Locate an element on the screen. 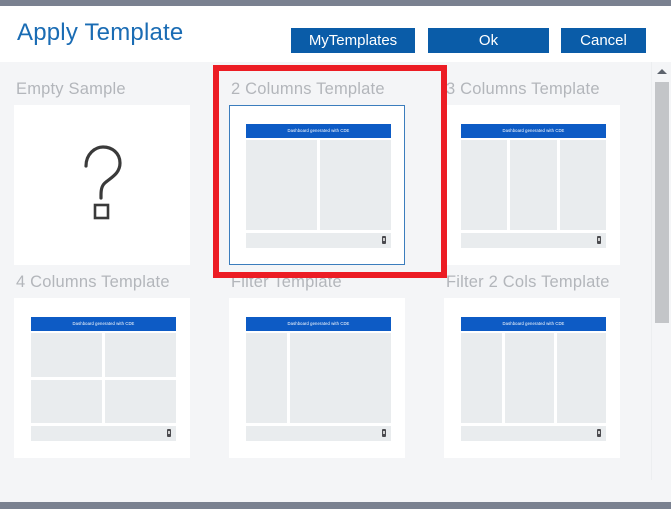 This screenshot has height=509, width=671. template-label: Empty Sample is located at coordinates (71, 89).